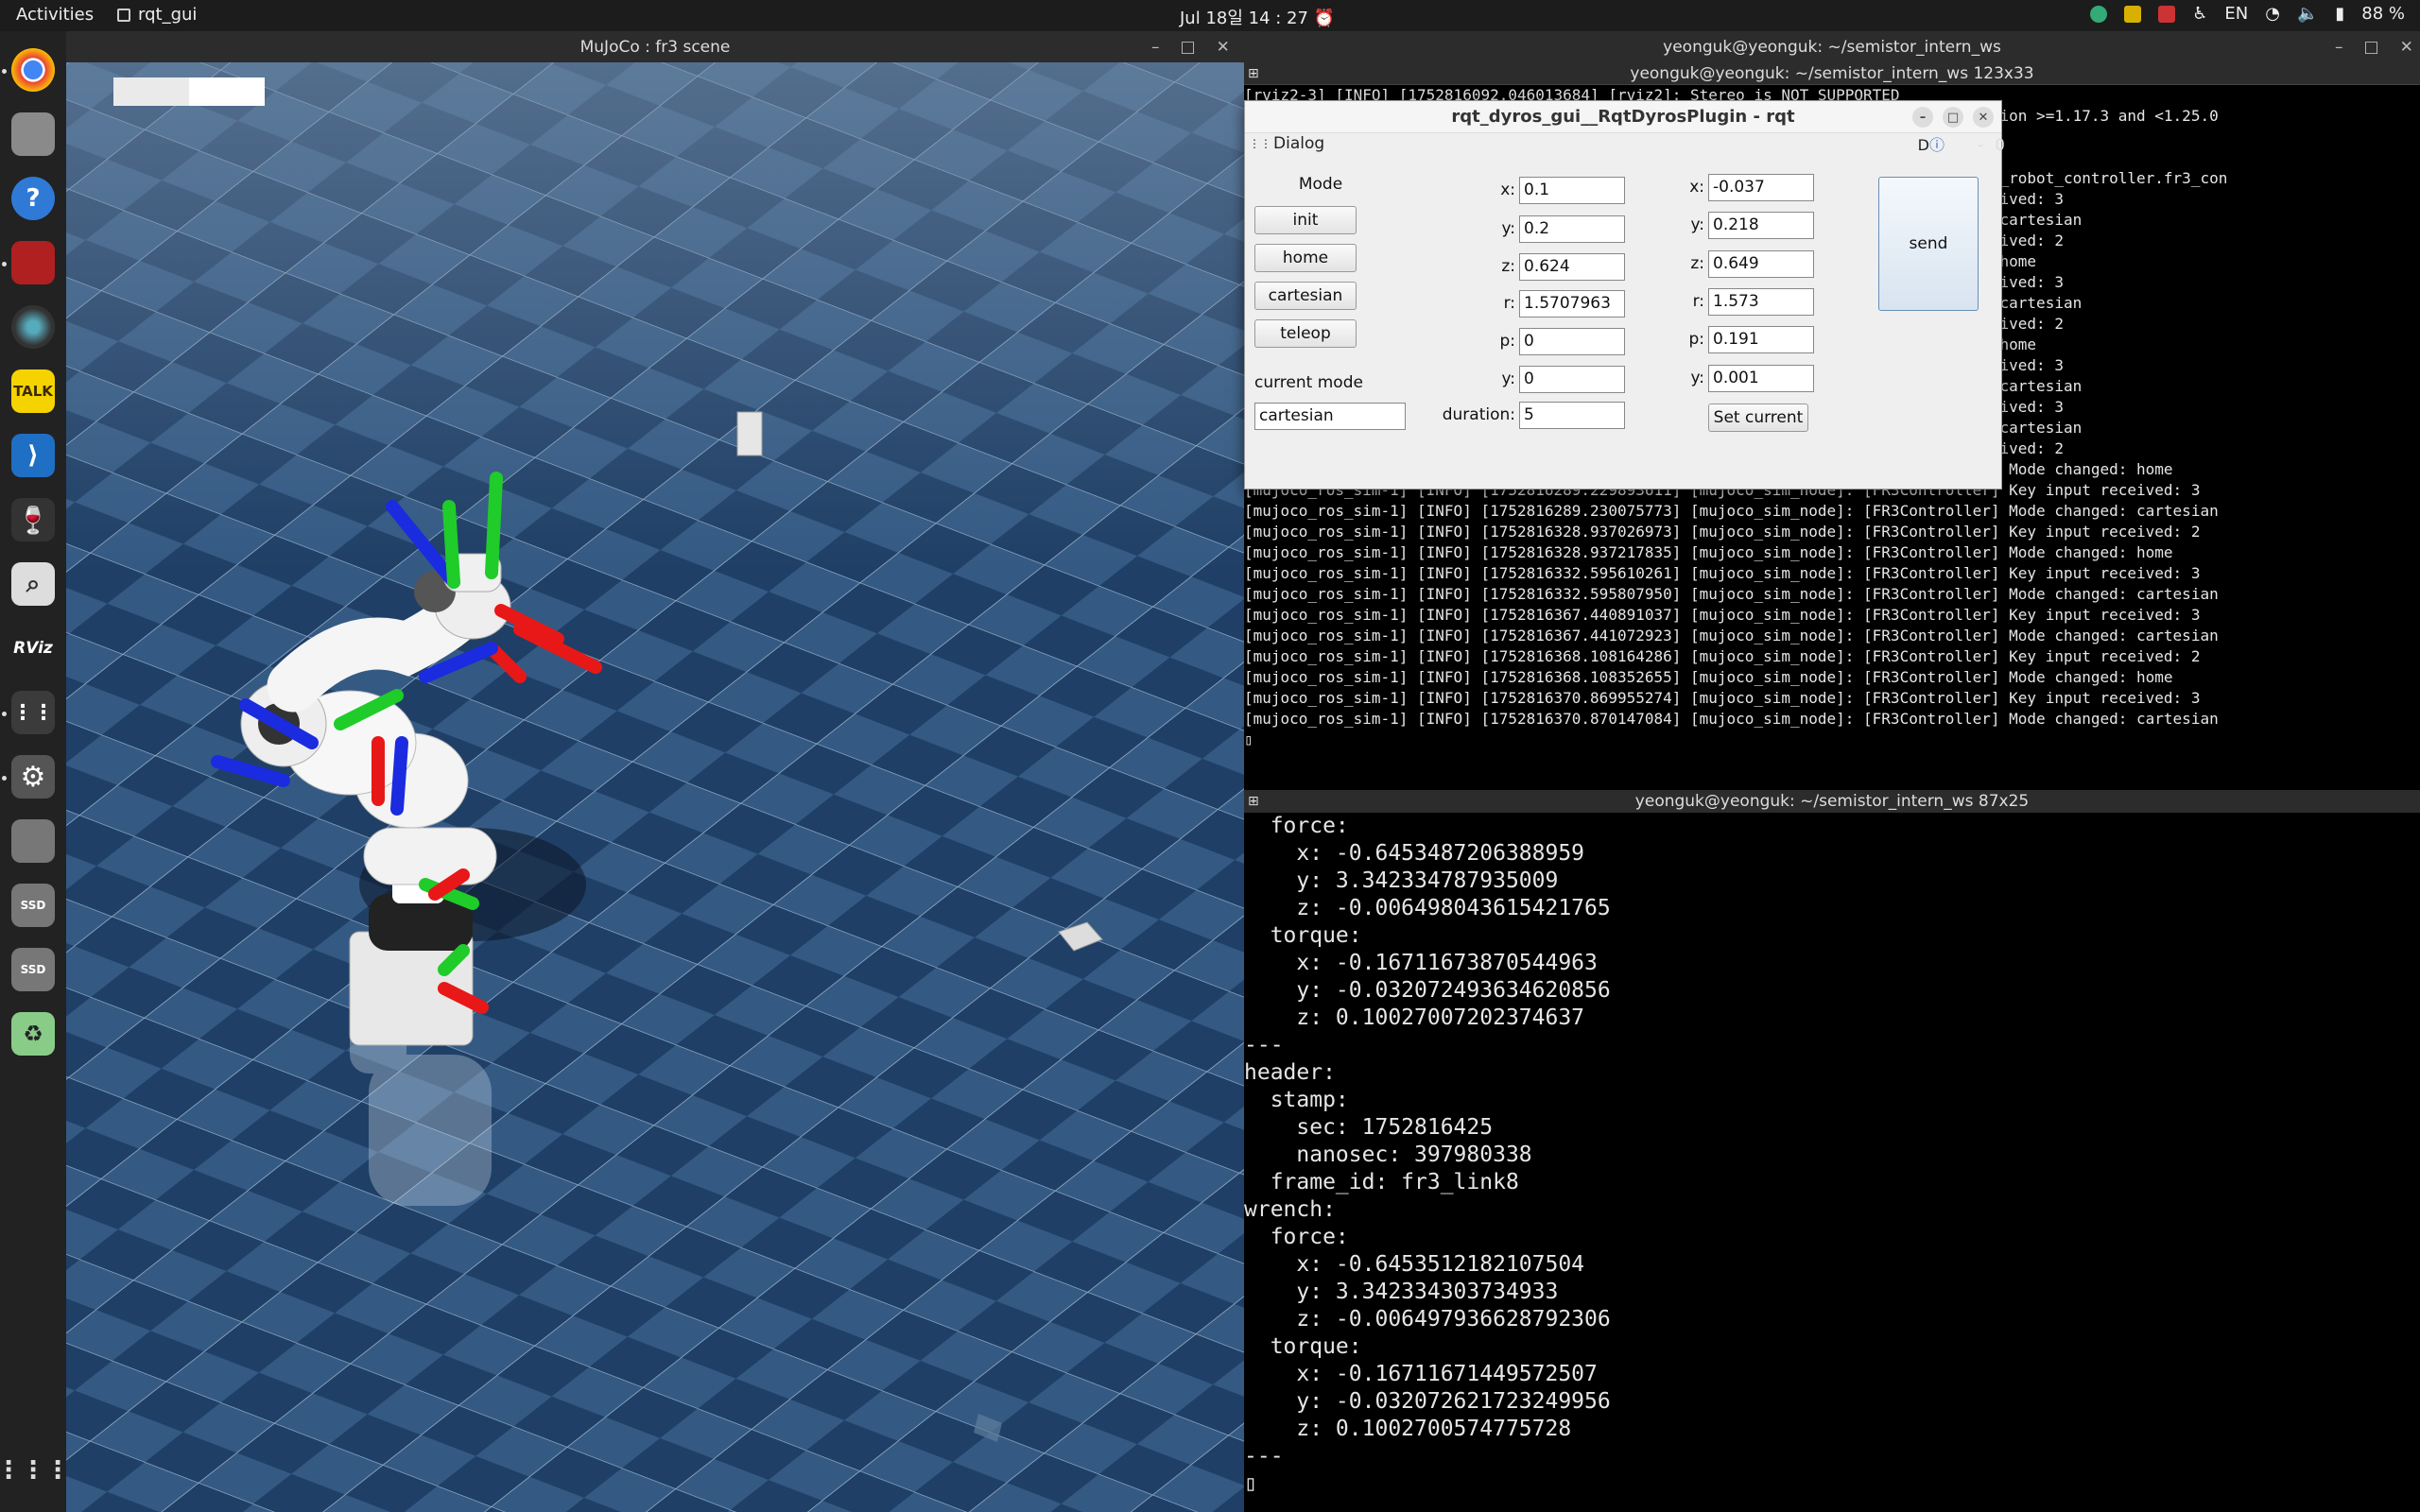 The height and width of the screenshot is (1512, 2420). I want to click on current-x-label: x:, so click(1696, 187).